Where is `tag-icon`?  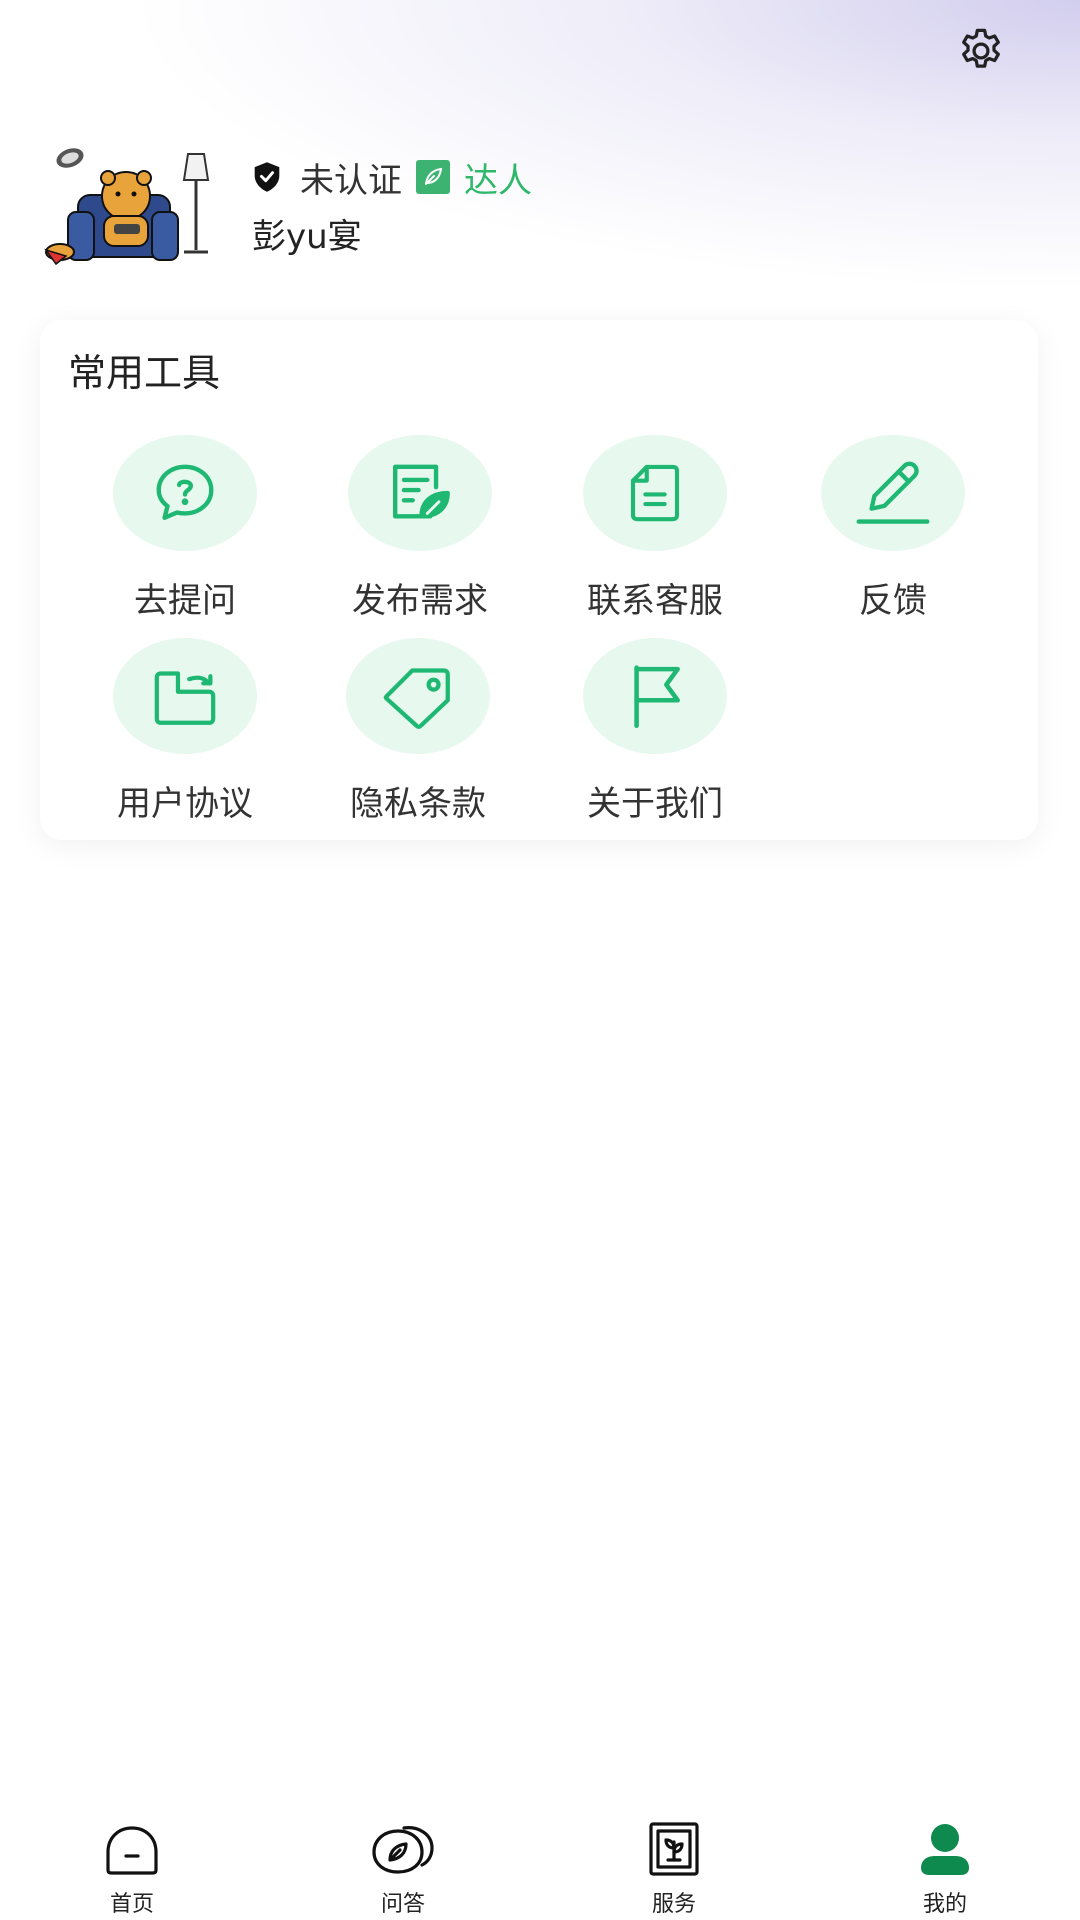
tag-icon is located at coordinates (416, 698).